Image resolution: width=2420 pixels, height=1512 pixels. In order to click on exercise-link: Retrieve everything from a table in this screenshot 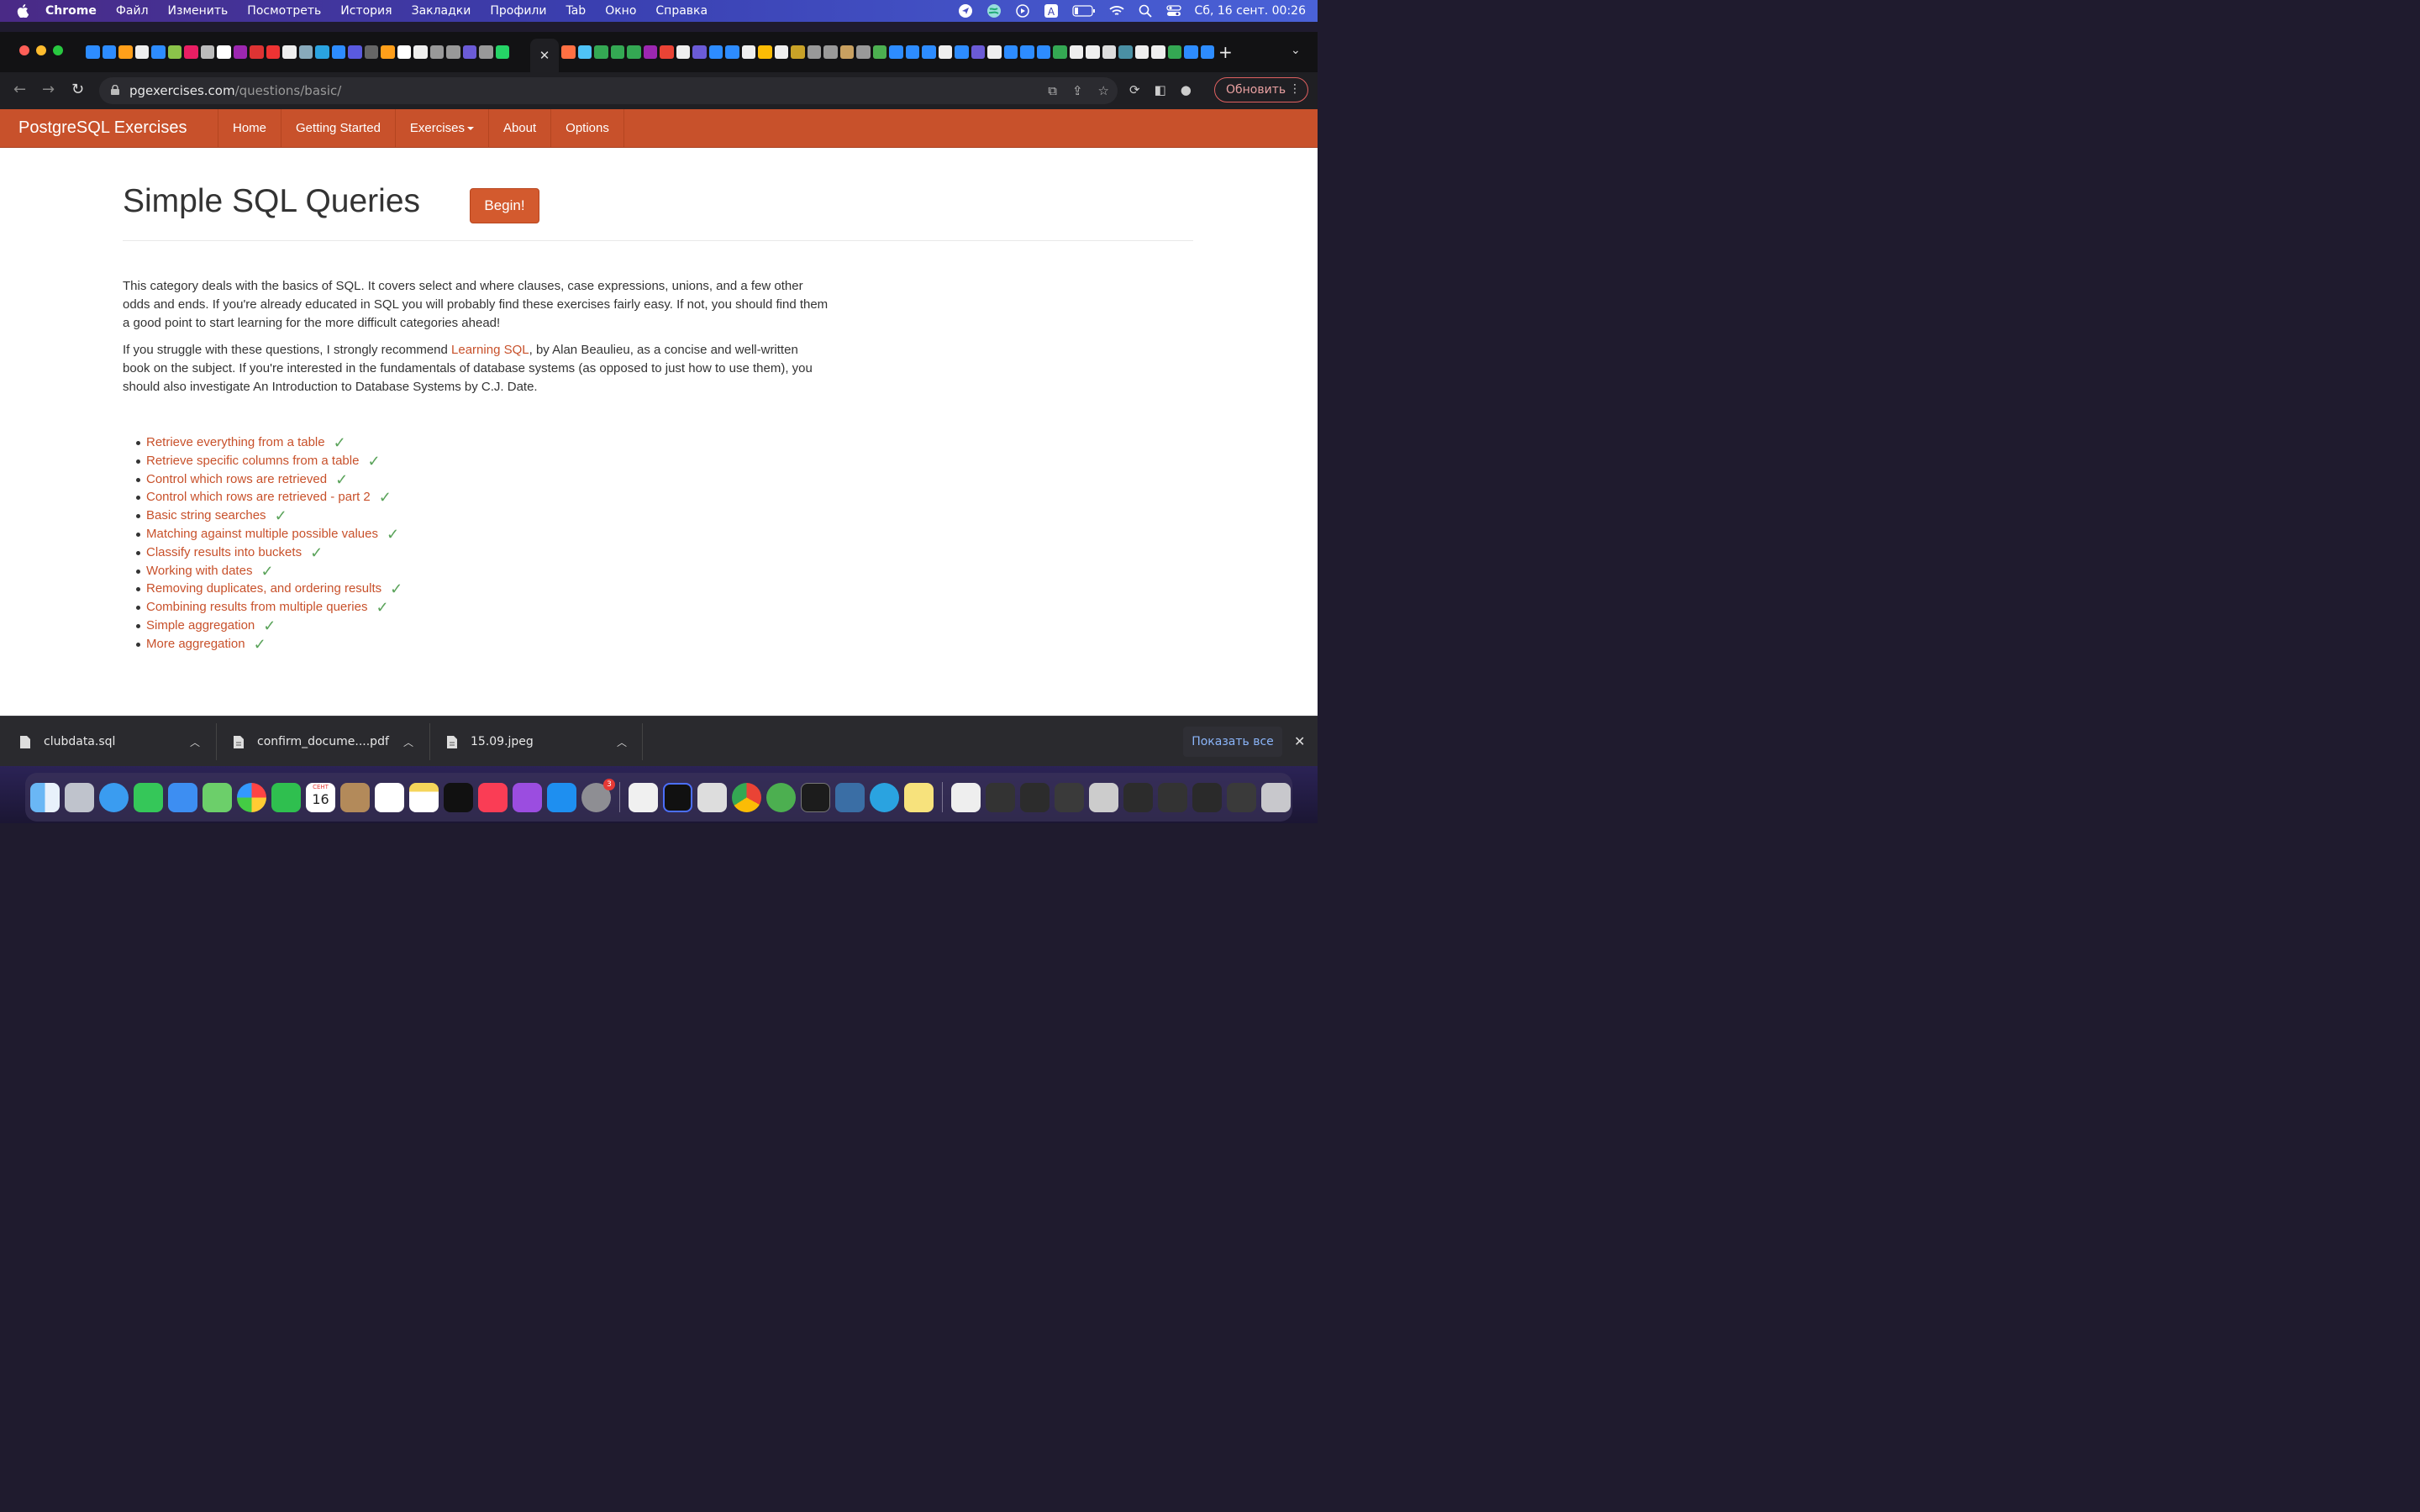, I will do `click(235, 442)`.